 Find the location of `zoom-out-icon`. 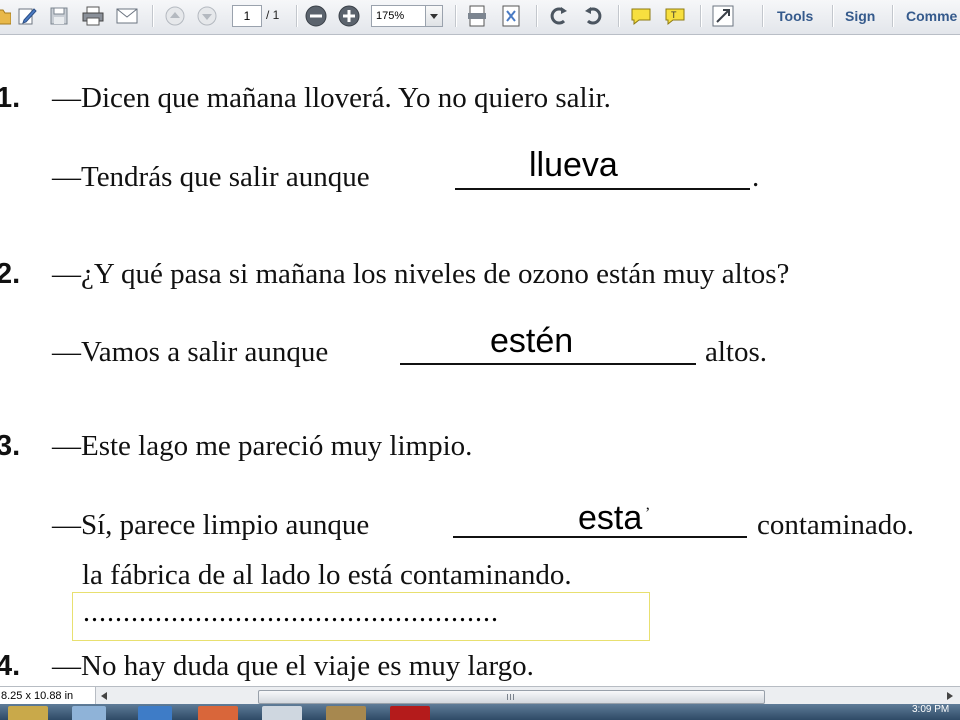

zoom-out-icon is located at coordinates (316, 16).